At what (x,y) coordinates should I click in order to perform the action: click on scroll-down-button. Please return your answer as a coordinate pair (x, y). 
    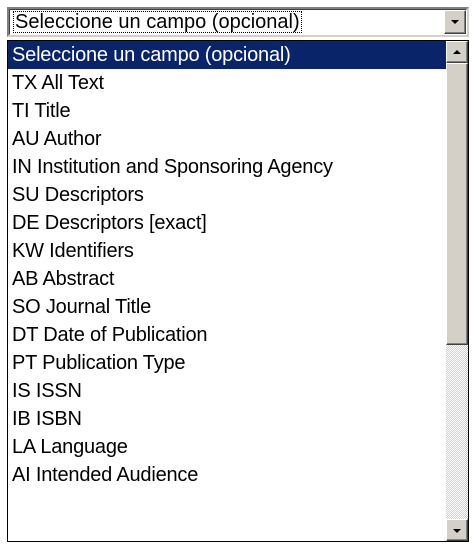
    Looking at the image, I should click on (457, 530).